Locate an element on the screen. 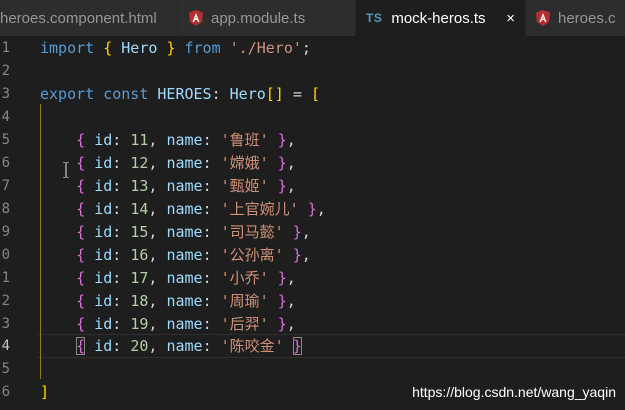 This screenshot has height=410, width=625. hero-entry: { id: 11, name: '鲁班' }, is located at coordinates (186, 140).